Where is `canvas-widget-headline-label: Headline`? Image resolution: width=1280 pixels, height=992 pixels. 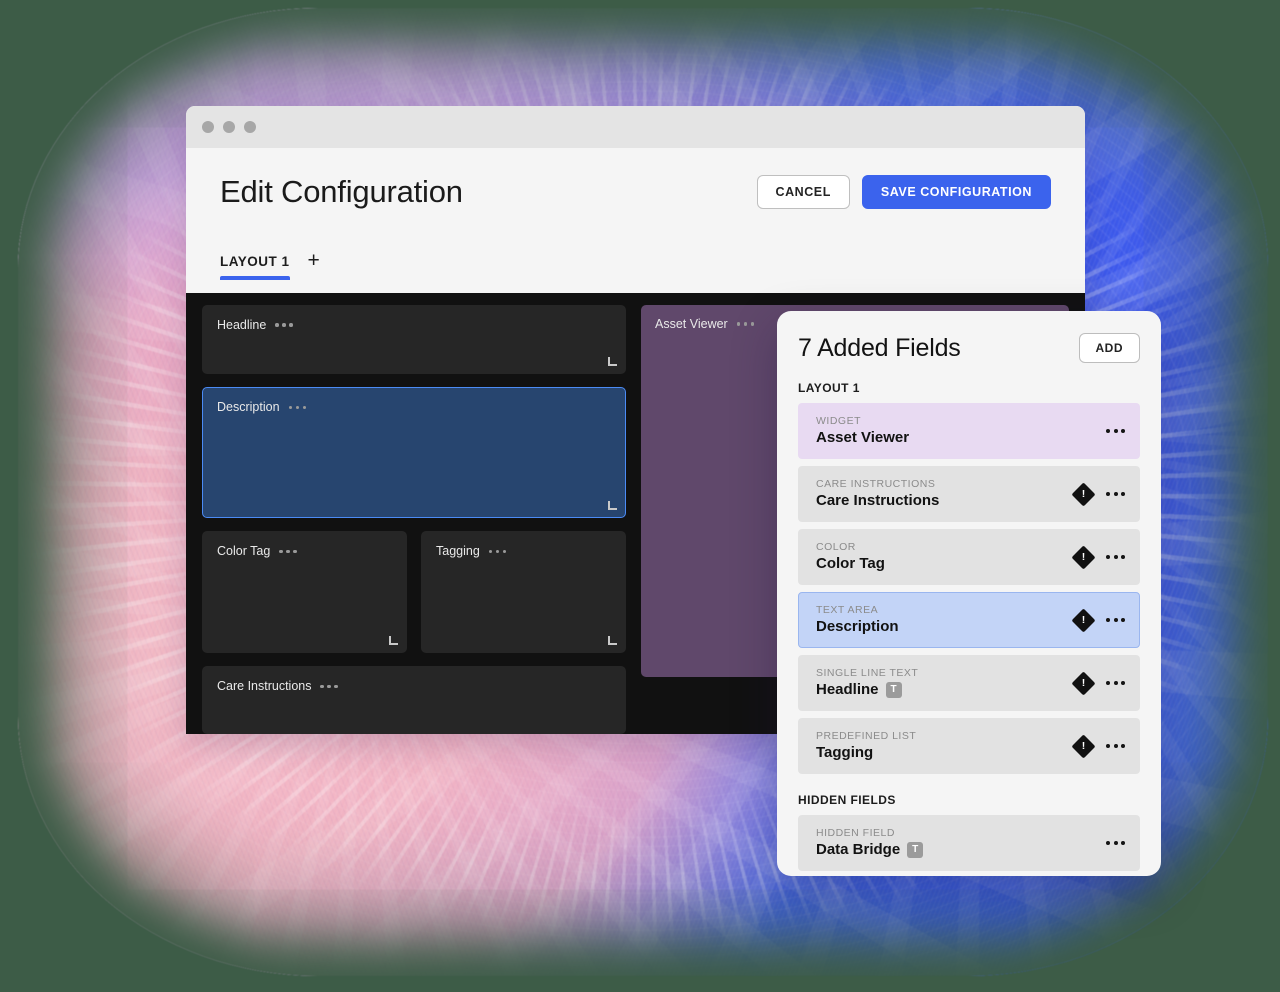 canvas-widget-headline-label: Headline is located at coordinates (242, 325).